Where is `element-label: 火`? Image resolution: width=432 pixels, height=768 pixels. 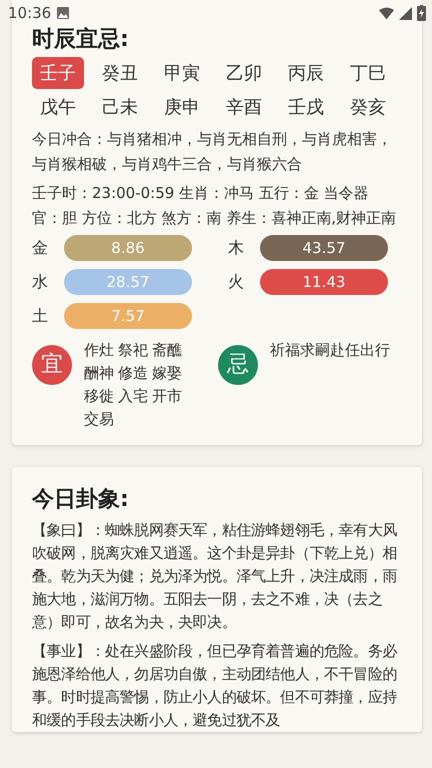 element-label: 火 is located at coordinates (236, 282).